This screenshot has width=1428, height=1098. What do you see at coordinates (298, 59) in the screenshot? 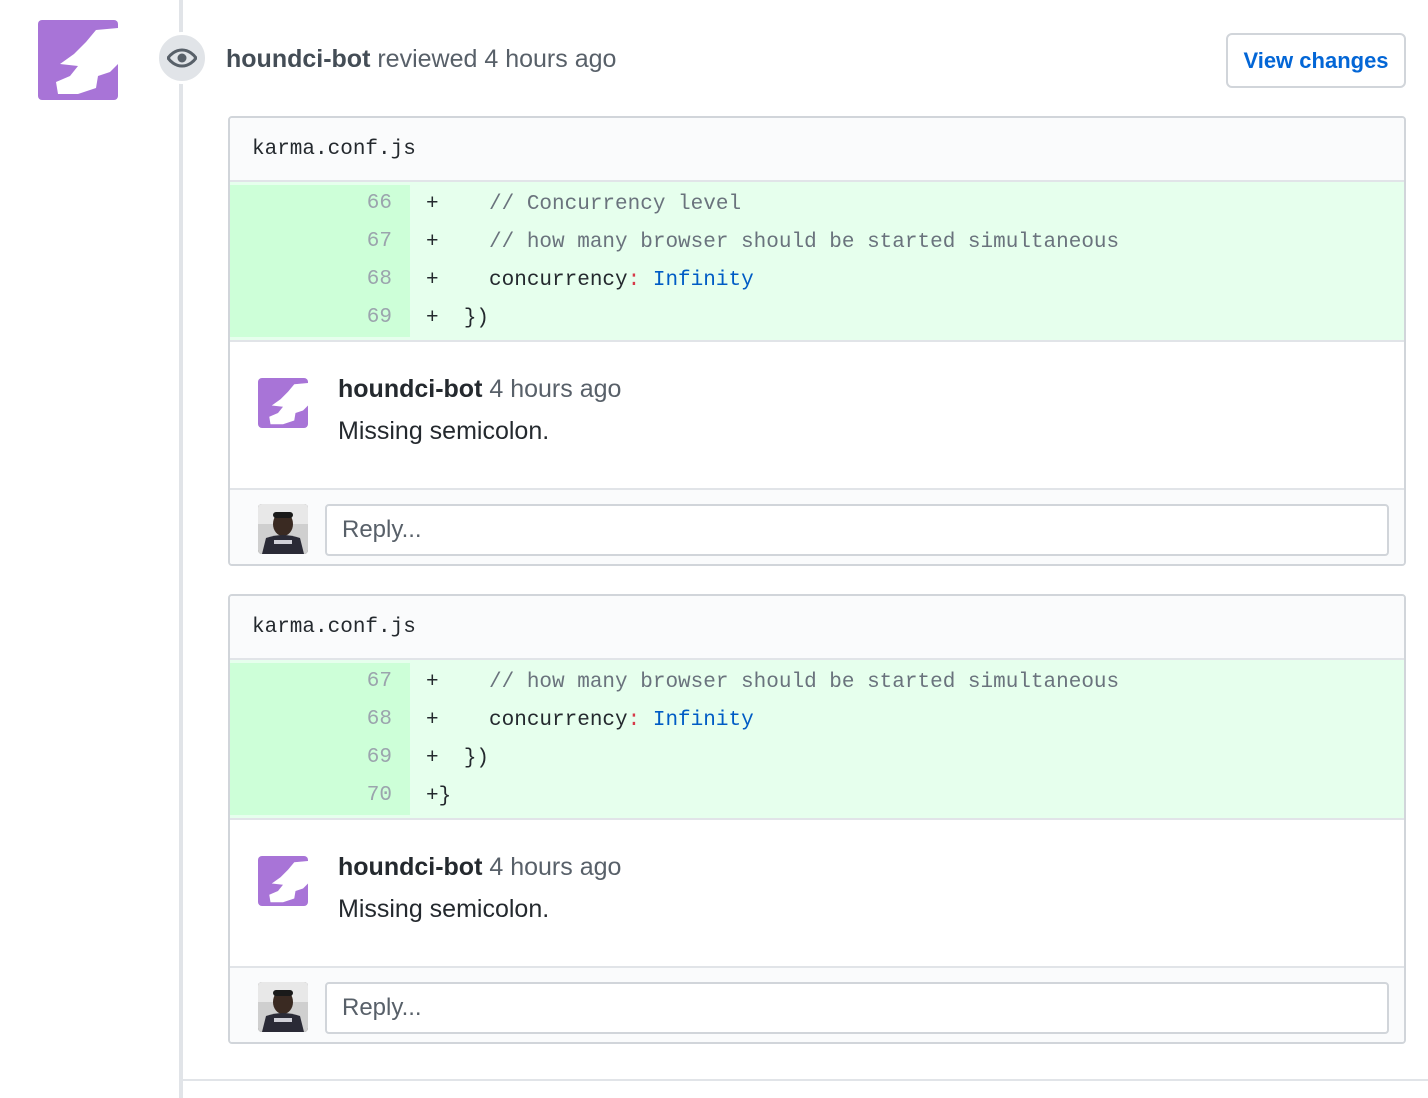
I see `review-author-link: houndci-bot` at bounding box center [298, 59].